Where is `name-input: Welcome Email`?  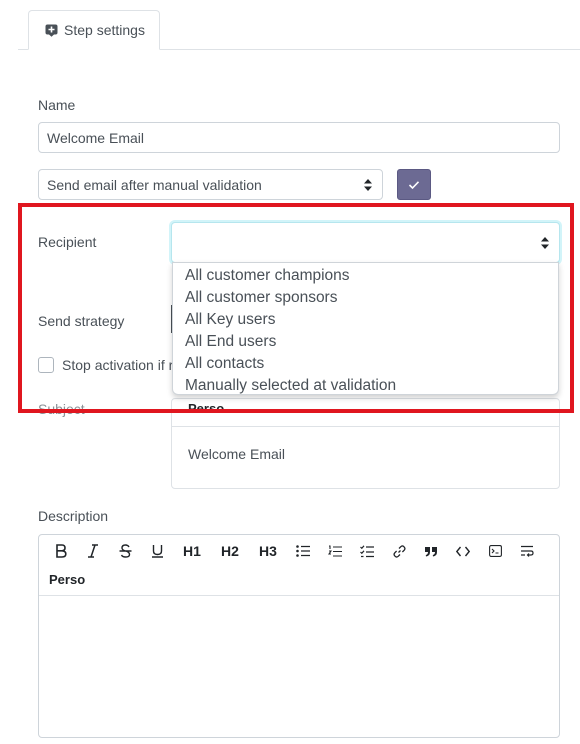 name-input: Welcome Email is located at coordinates (299, 137).